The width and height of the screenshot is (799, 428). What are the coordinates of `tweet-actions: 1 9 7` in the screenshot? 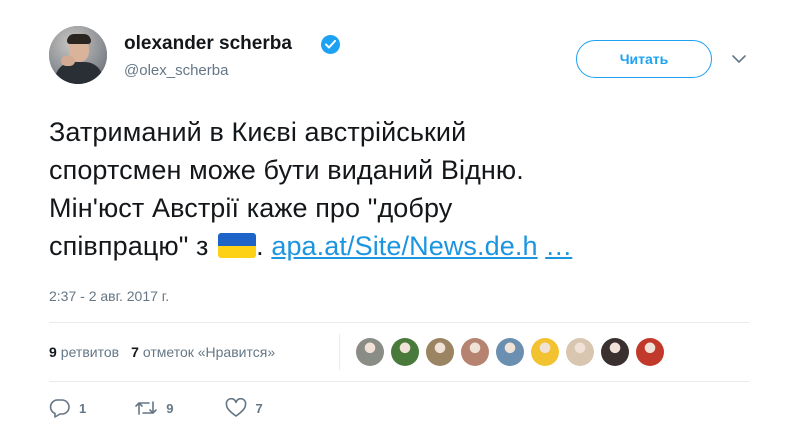 It's located at (156, 408).